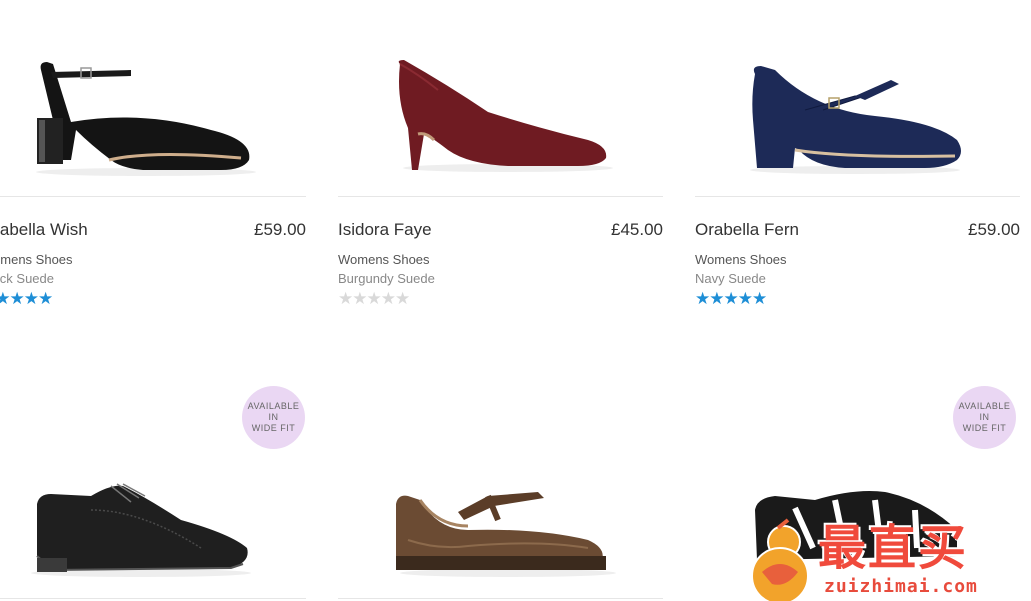 Image resolution: width=1031 pixels, height=601 pixels. Describe the element at coordinates (780, 559) in the screenshot. I see `gourd-logo-icon` at that location.